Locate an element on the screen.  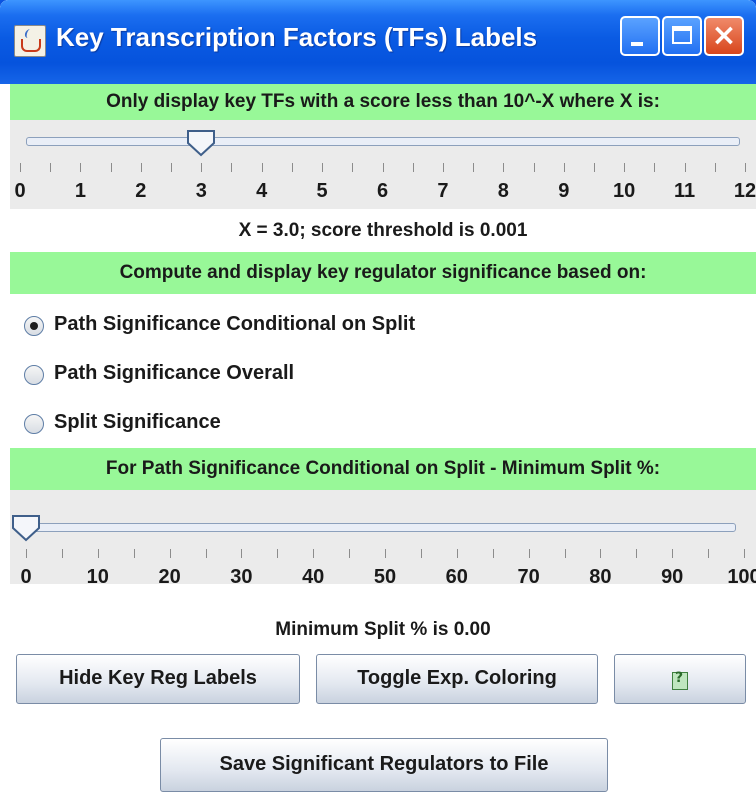
slider-tick-label: 40 is located at coordinates (313, 577).